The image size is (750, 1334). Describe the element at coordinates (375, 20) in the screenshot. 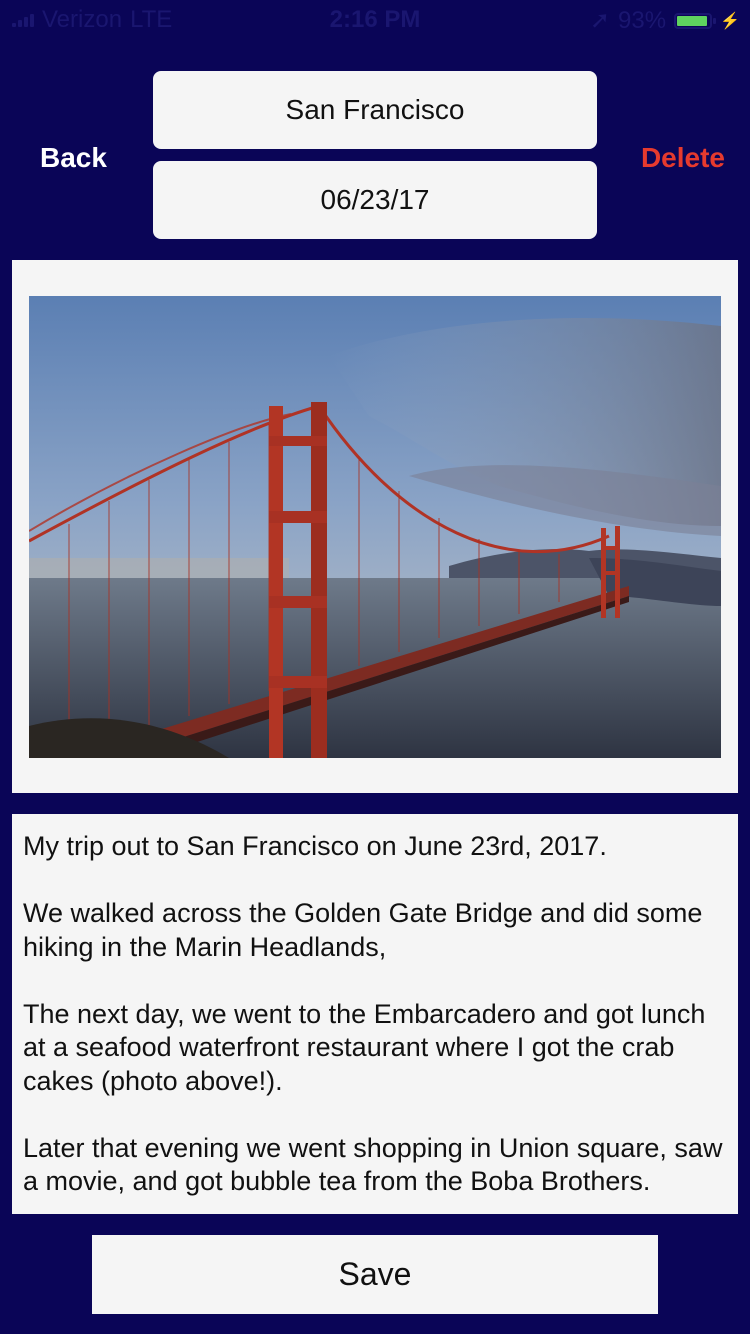

I see `status-bar: Verizon LTE 2:16 PM ➚ 93% ⚡` at that location.